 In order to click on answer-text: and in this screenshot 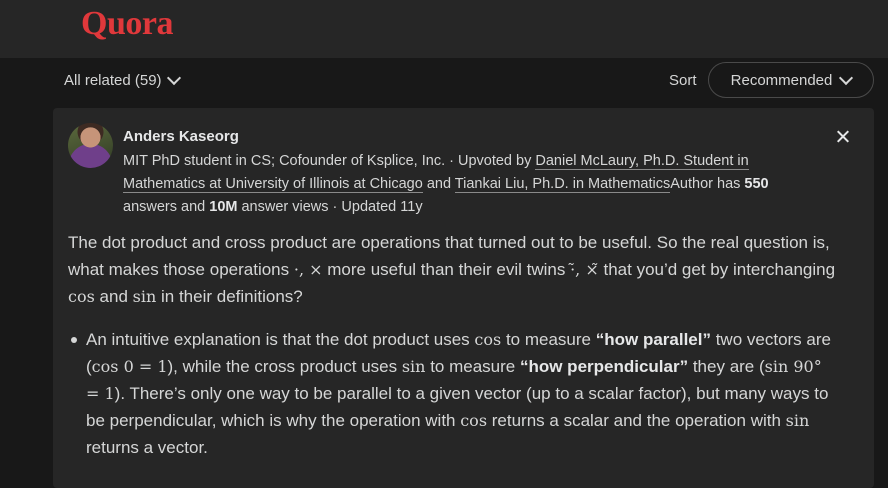, I will do `click(113, 296)`.